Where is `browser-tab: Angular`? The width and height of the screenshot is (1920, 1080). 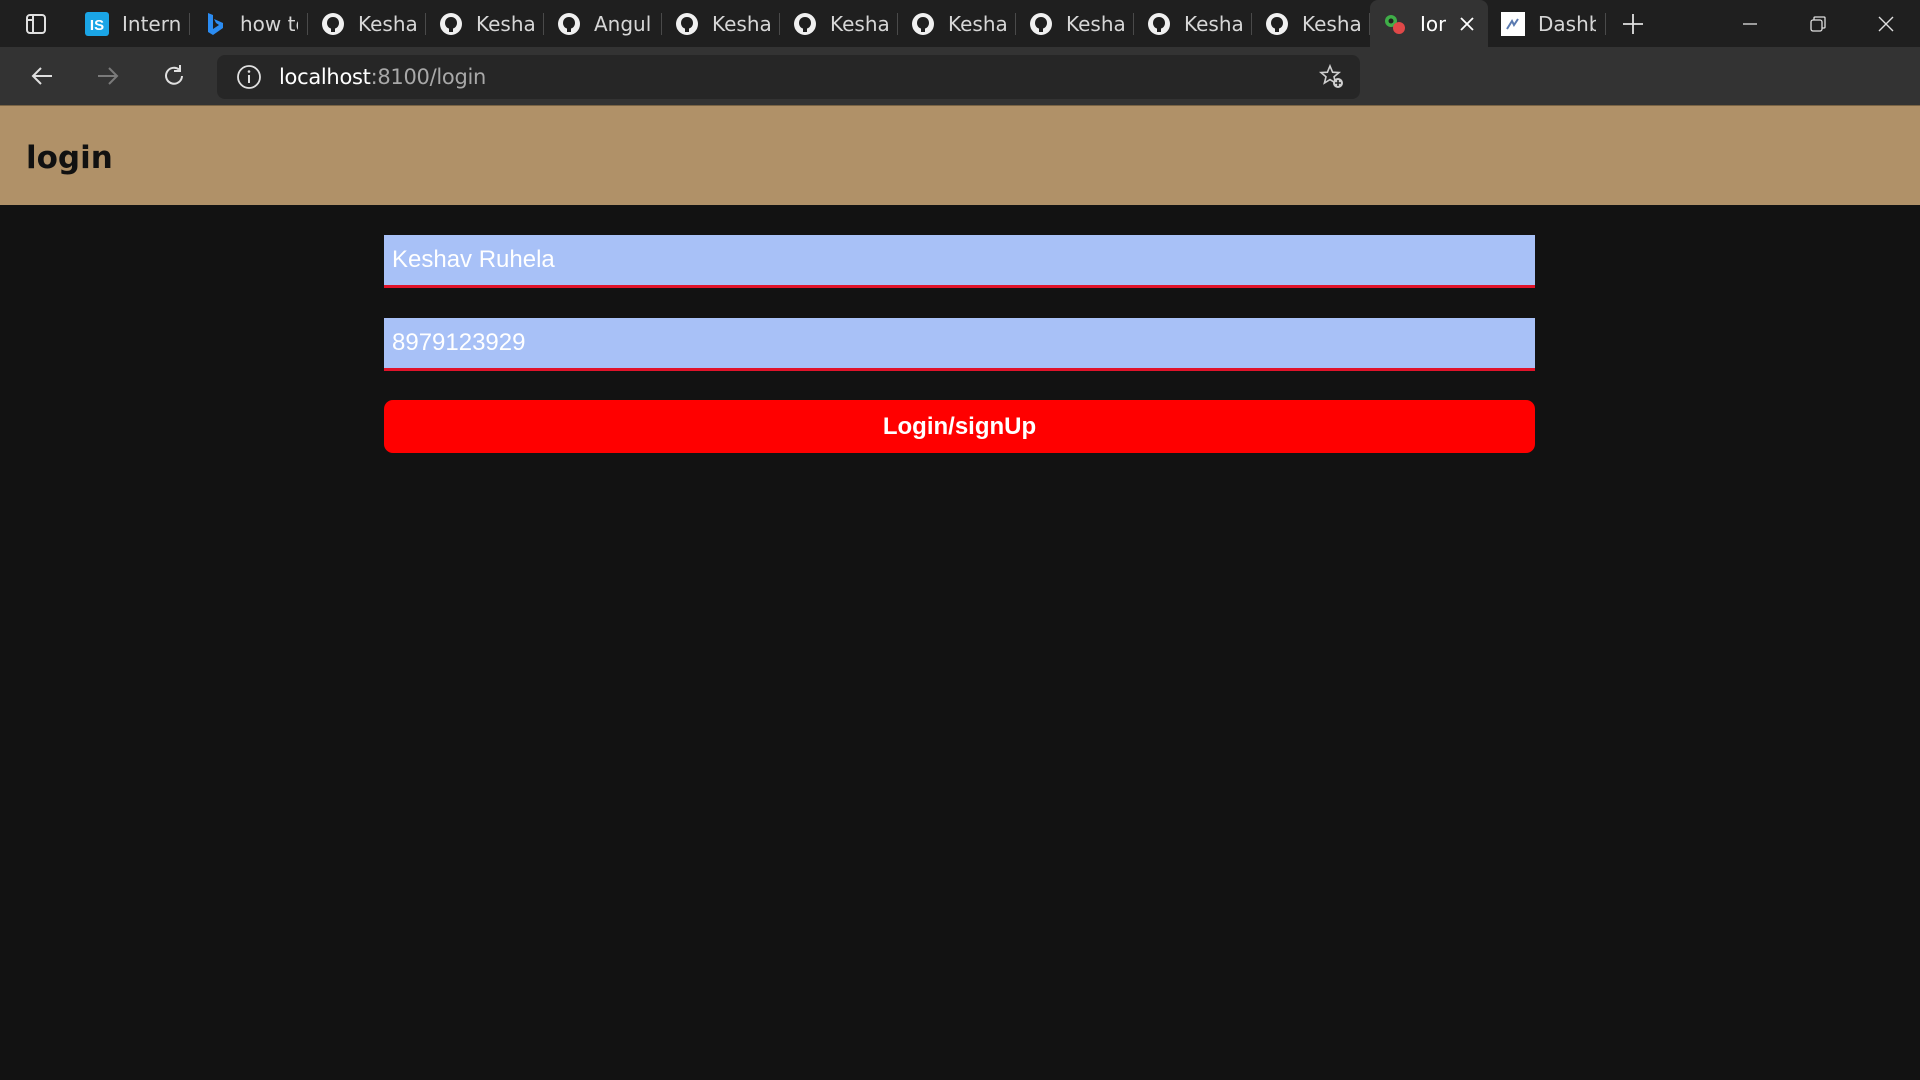
browser-tab: Angular is located at coordinates (603, 23).